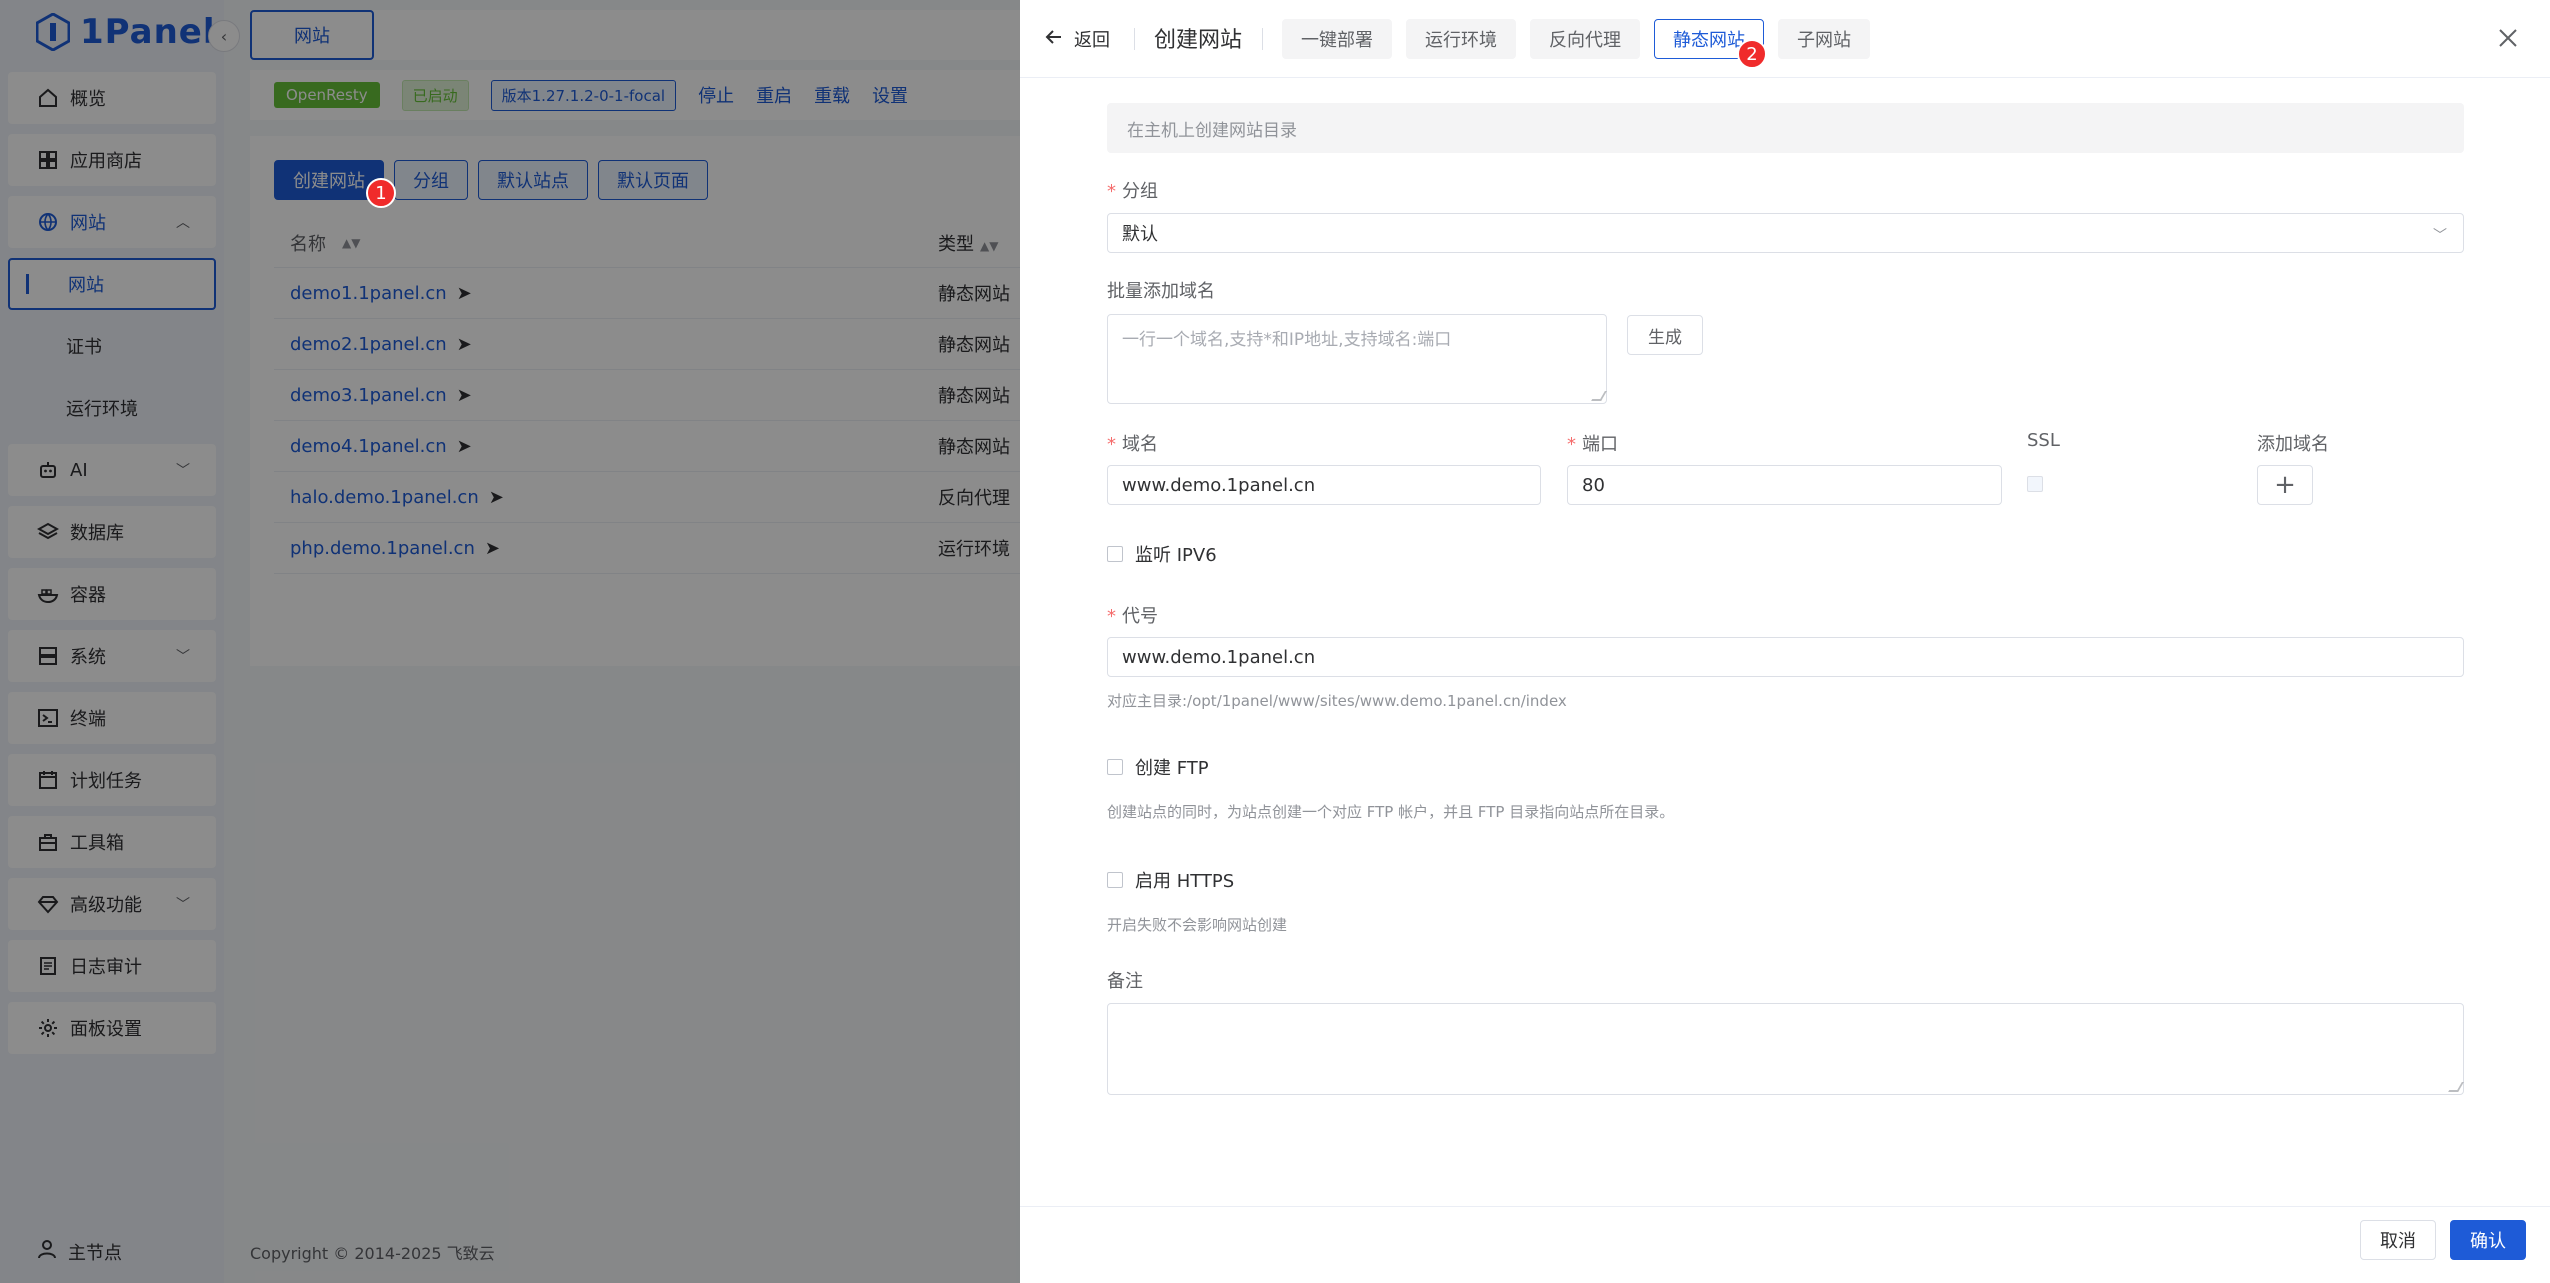 The width and height of the screenshot is (2550, 1283). I want to click on back-button: 返回, so click(1077, 39).